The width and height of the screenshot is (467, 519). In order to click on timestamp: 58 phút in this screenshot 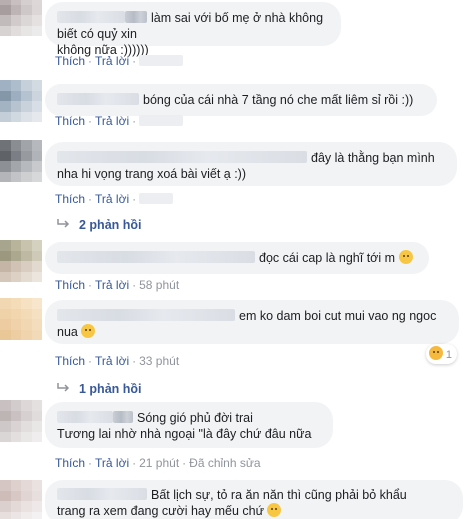, I will do `click(159, 285)`.